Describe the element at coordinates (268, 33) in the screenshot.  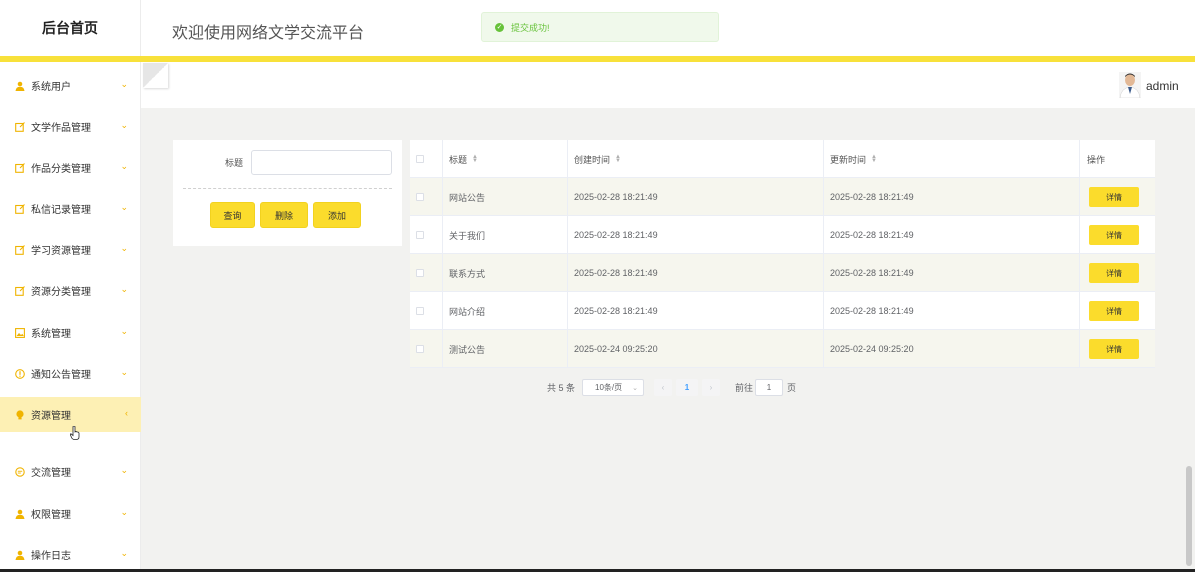
I see `site-title: 欢迎使用网络文学交流平台` at that location.